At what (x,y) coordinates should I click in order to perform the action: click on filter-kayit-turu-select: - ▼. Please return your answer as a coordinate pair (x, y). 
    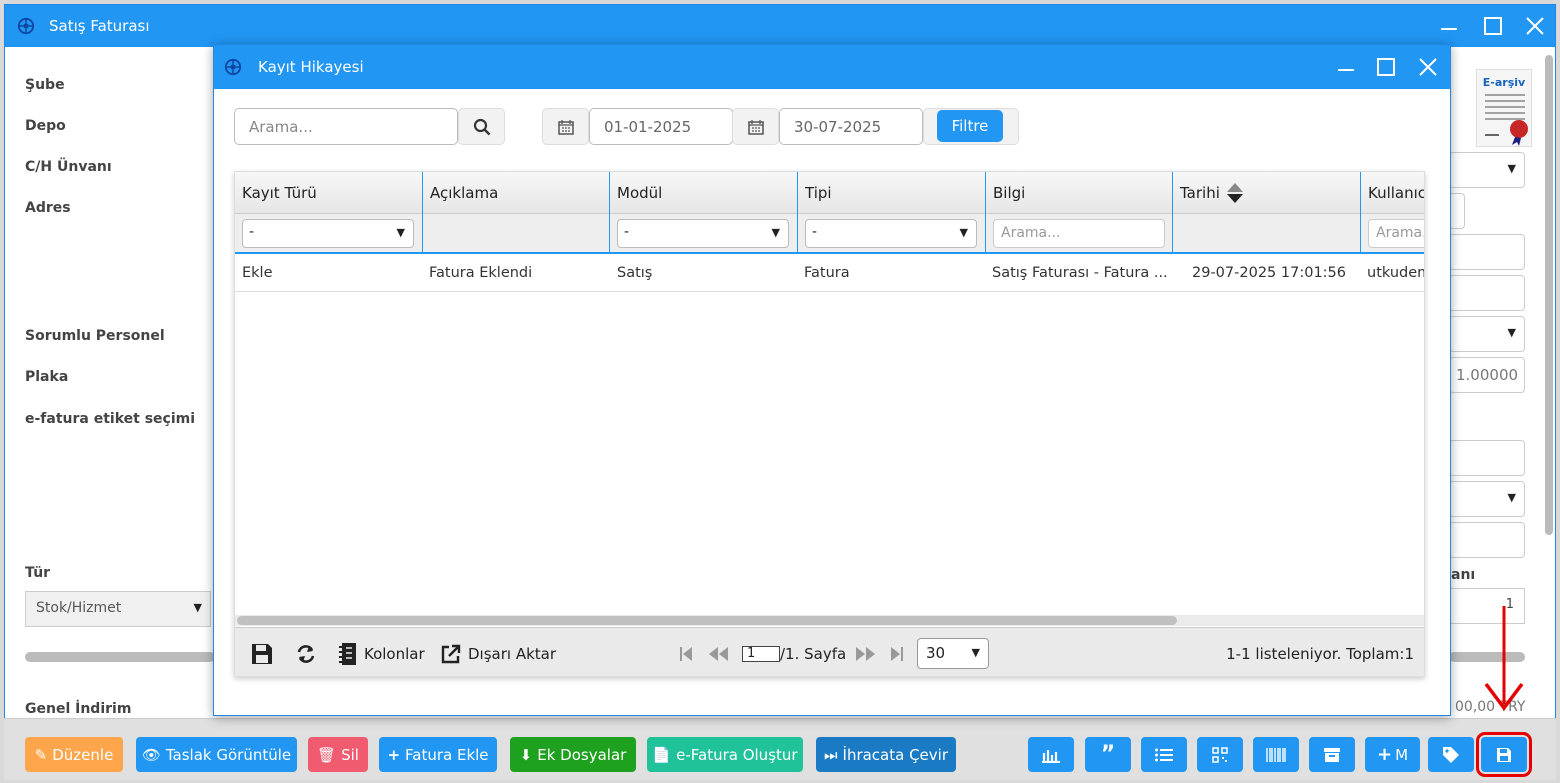
    Looking at the image, I should click on (328, 233).